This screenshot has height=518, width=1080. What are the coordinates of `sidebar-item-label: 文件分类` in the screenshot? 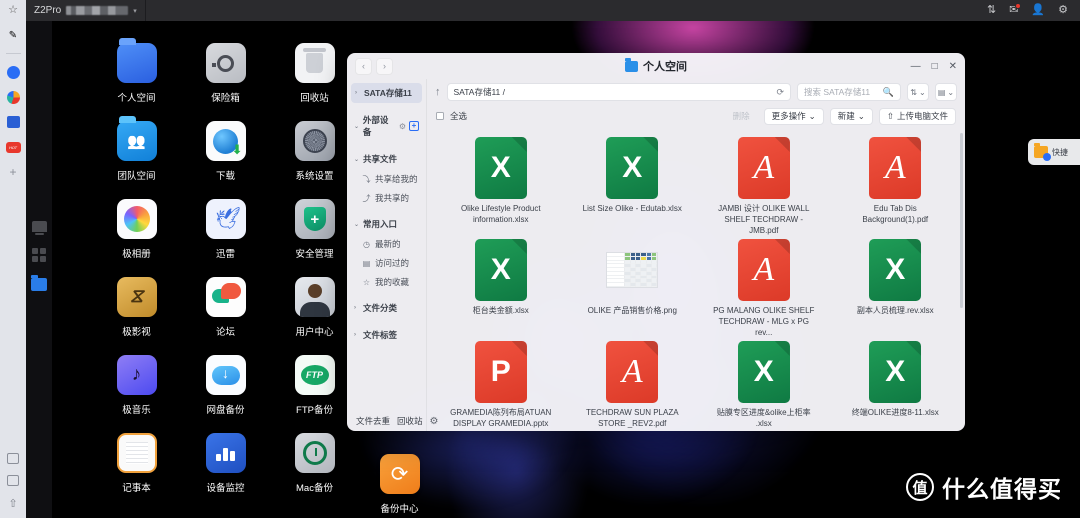 It's located at (380, 308).